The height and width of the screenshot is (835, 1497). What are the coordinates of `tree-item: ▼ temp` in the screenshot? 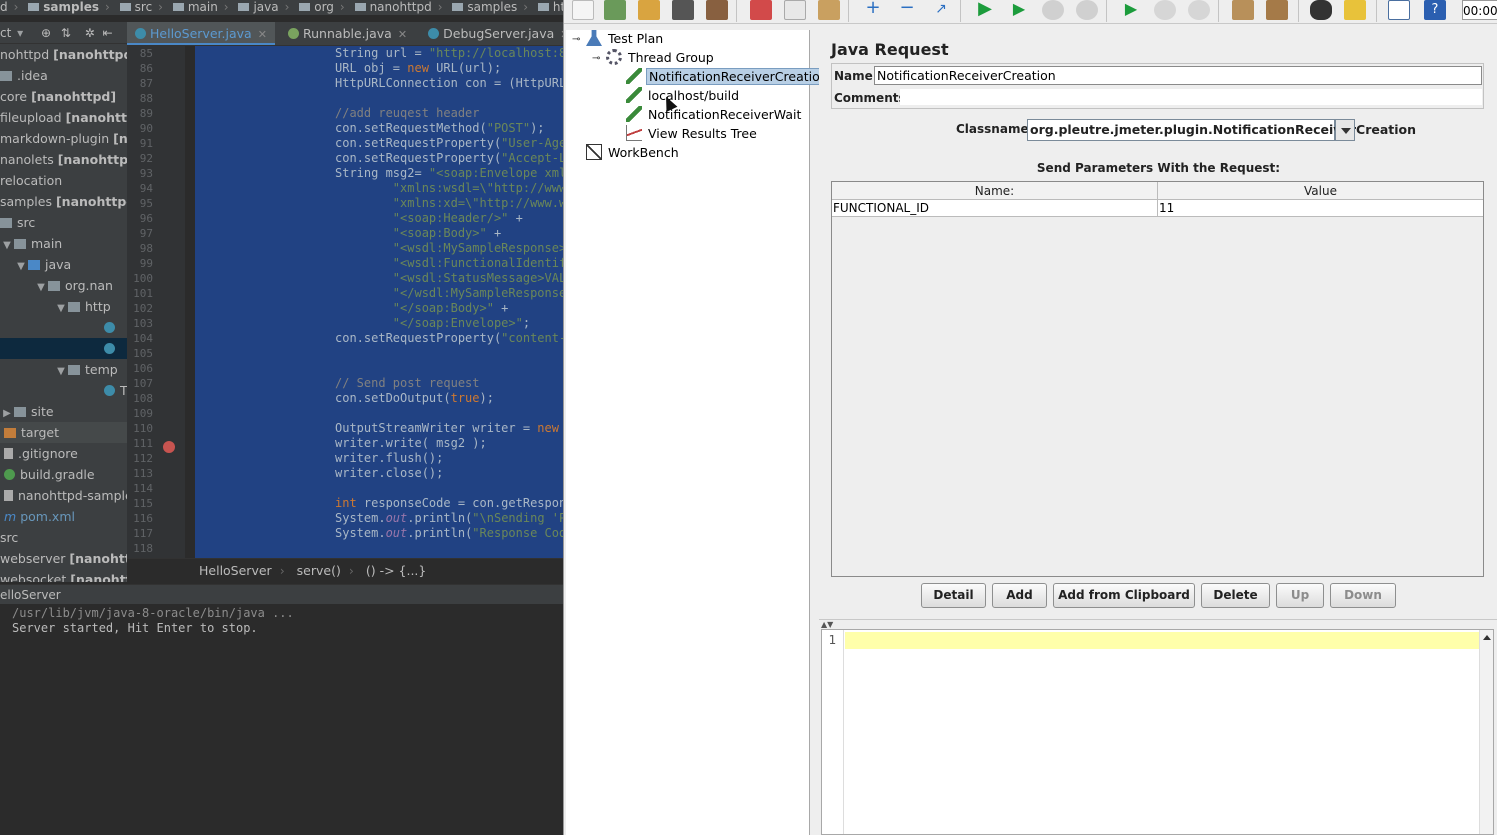 It's located at (63, 369).